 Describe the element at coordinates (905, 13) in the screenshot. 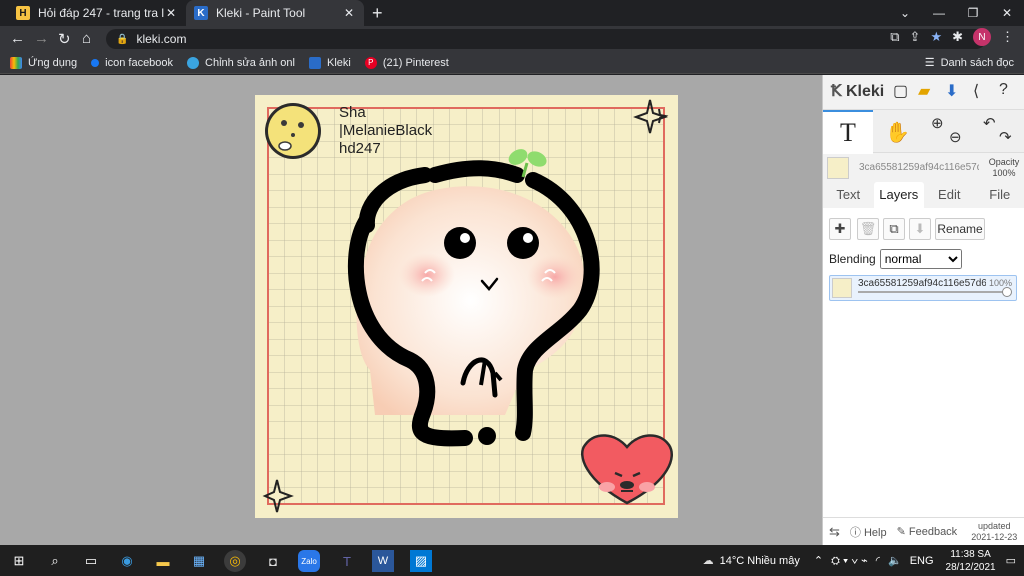

I see `tab-search-icon: ⌄` at that location.